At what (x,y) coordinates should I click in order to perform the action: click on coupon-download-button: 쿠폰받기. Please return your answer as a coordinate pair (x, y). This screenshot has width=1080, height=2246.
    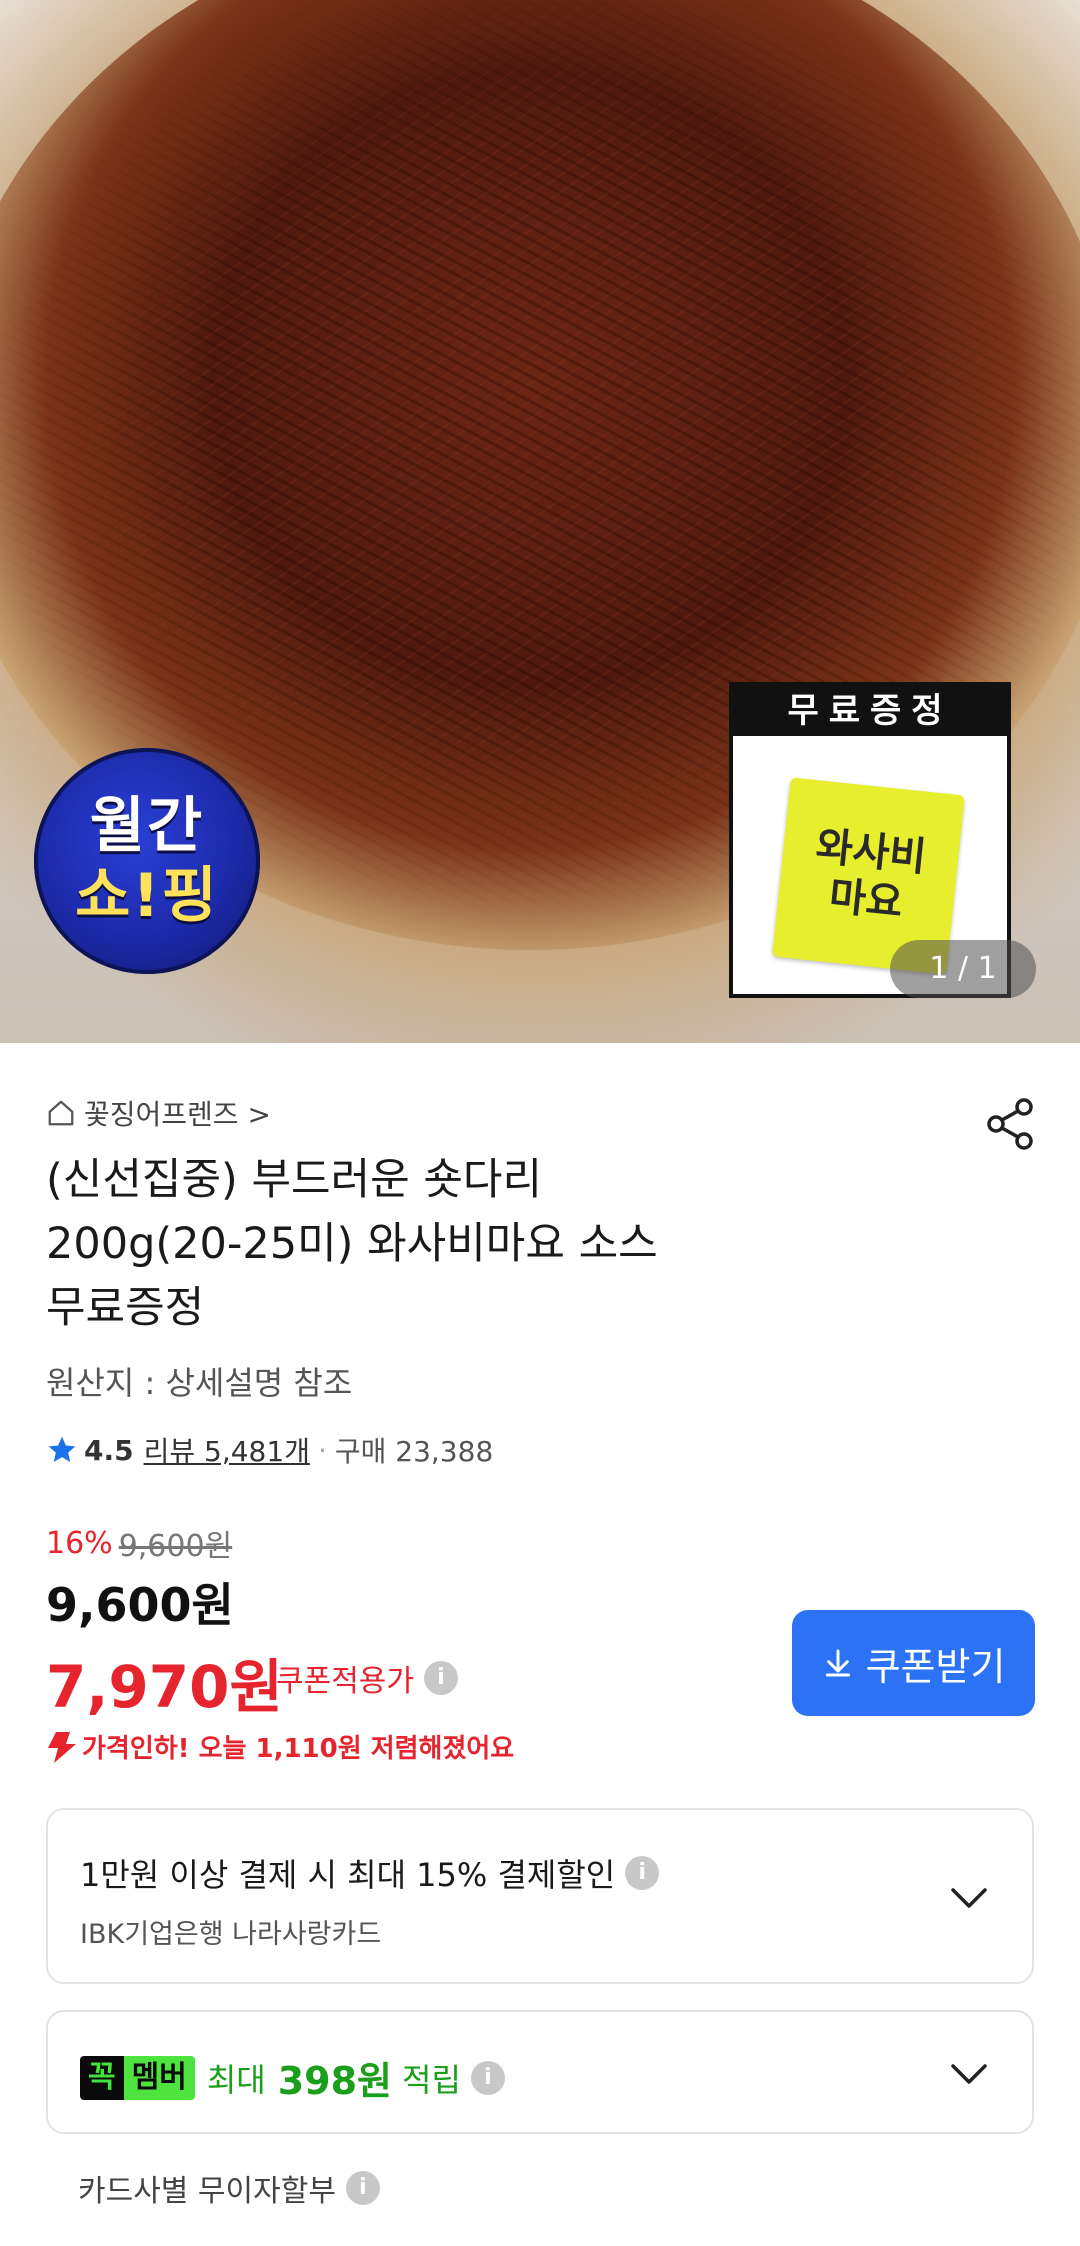
    Looking at the image, I should click on (913, 1663).